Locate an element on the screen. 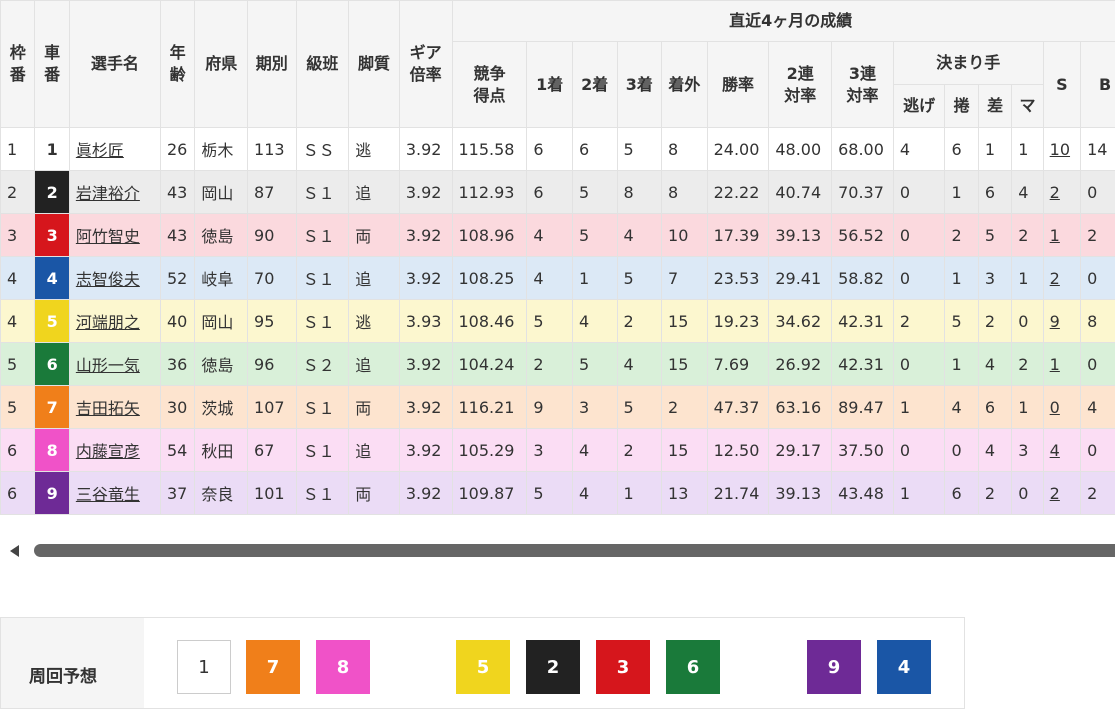 This screenshot has height=709, width=1115. age-cell: 54 is located at coordinates (177, 450).